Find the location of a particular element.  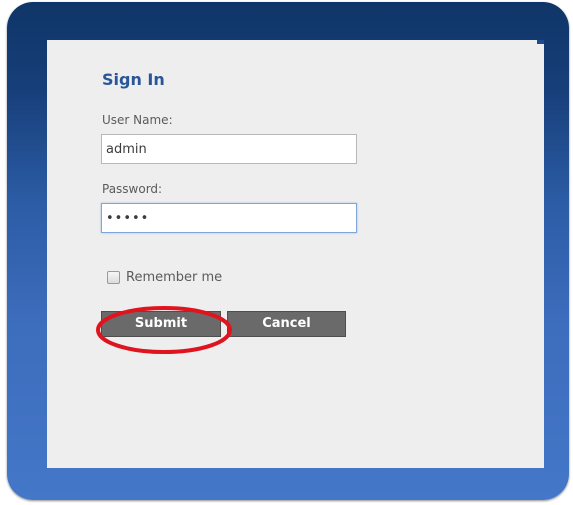

panel-corner-notch is located at coordinates (540, 42).